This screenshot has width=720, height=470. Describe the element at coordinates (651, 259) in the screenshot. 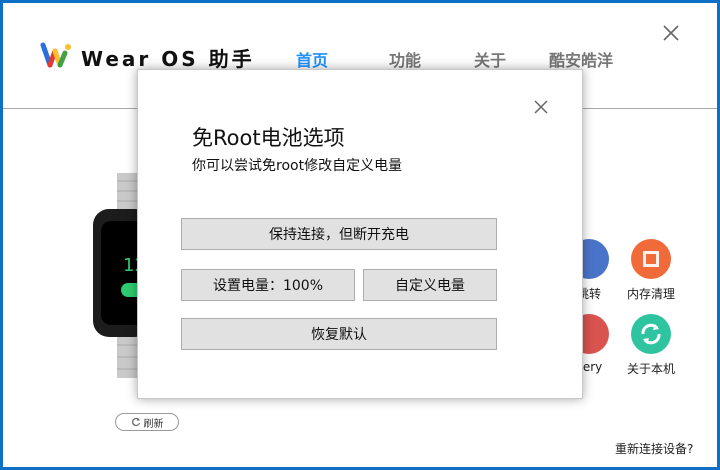

I see `chip-icon` at that location.